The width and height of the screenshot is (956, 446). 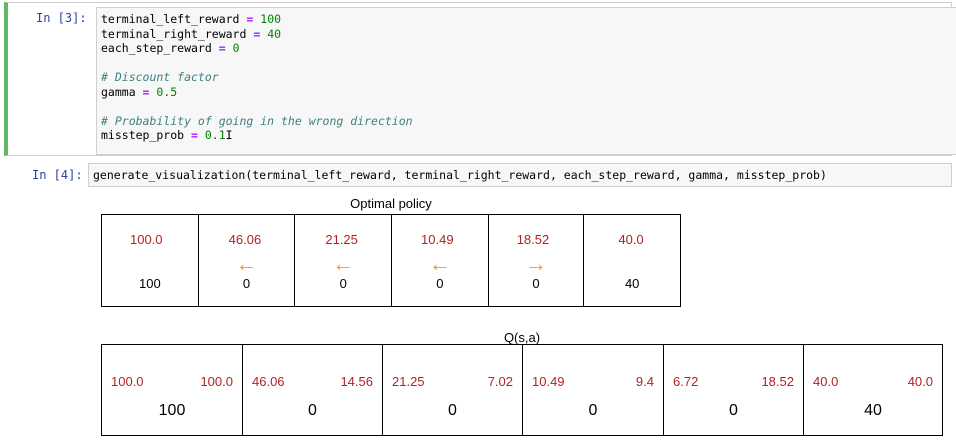 I want to click on q-left-value: 46.06, so click(x=268, y=381).